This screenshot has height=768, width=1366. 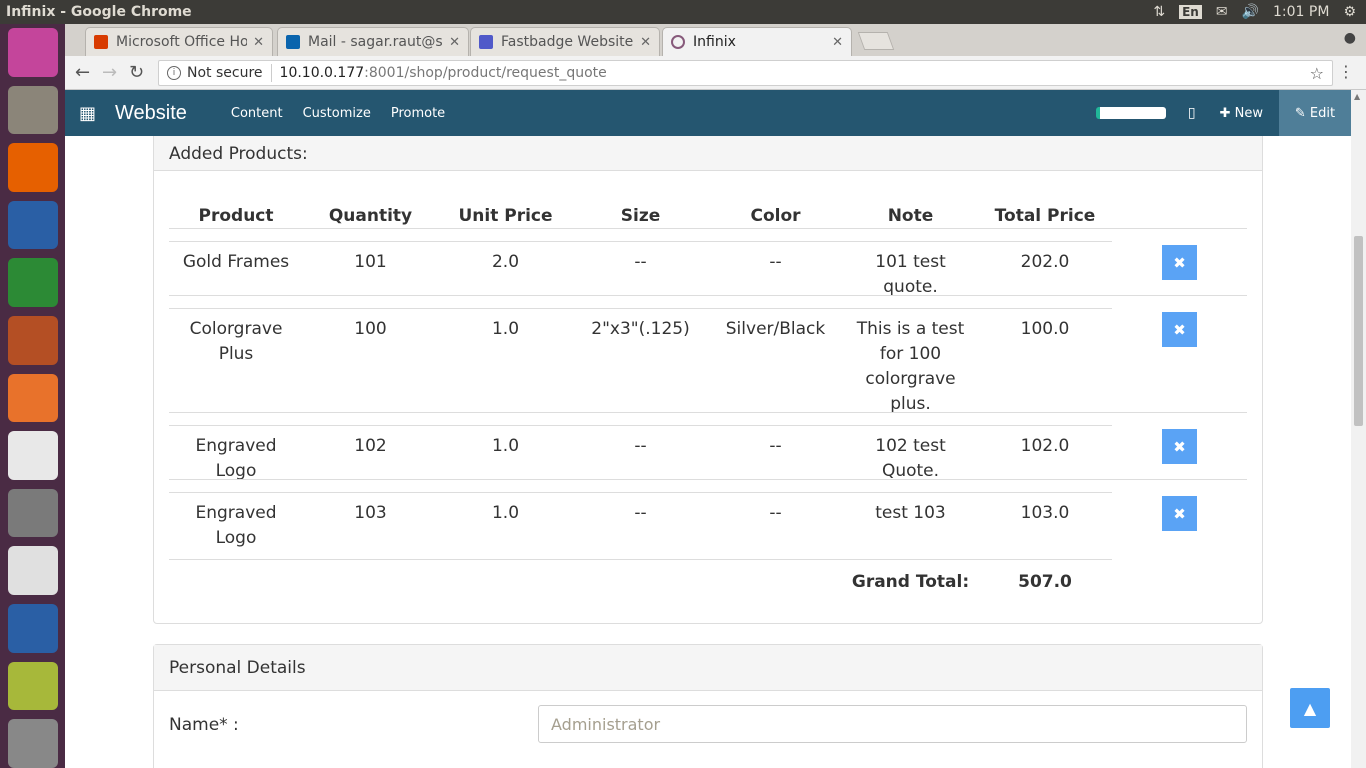 What do you see at coordinates (32, 283) in the screenshot?
I see `calc-icon` at bounding box center [32, 283].